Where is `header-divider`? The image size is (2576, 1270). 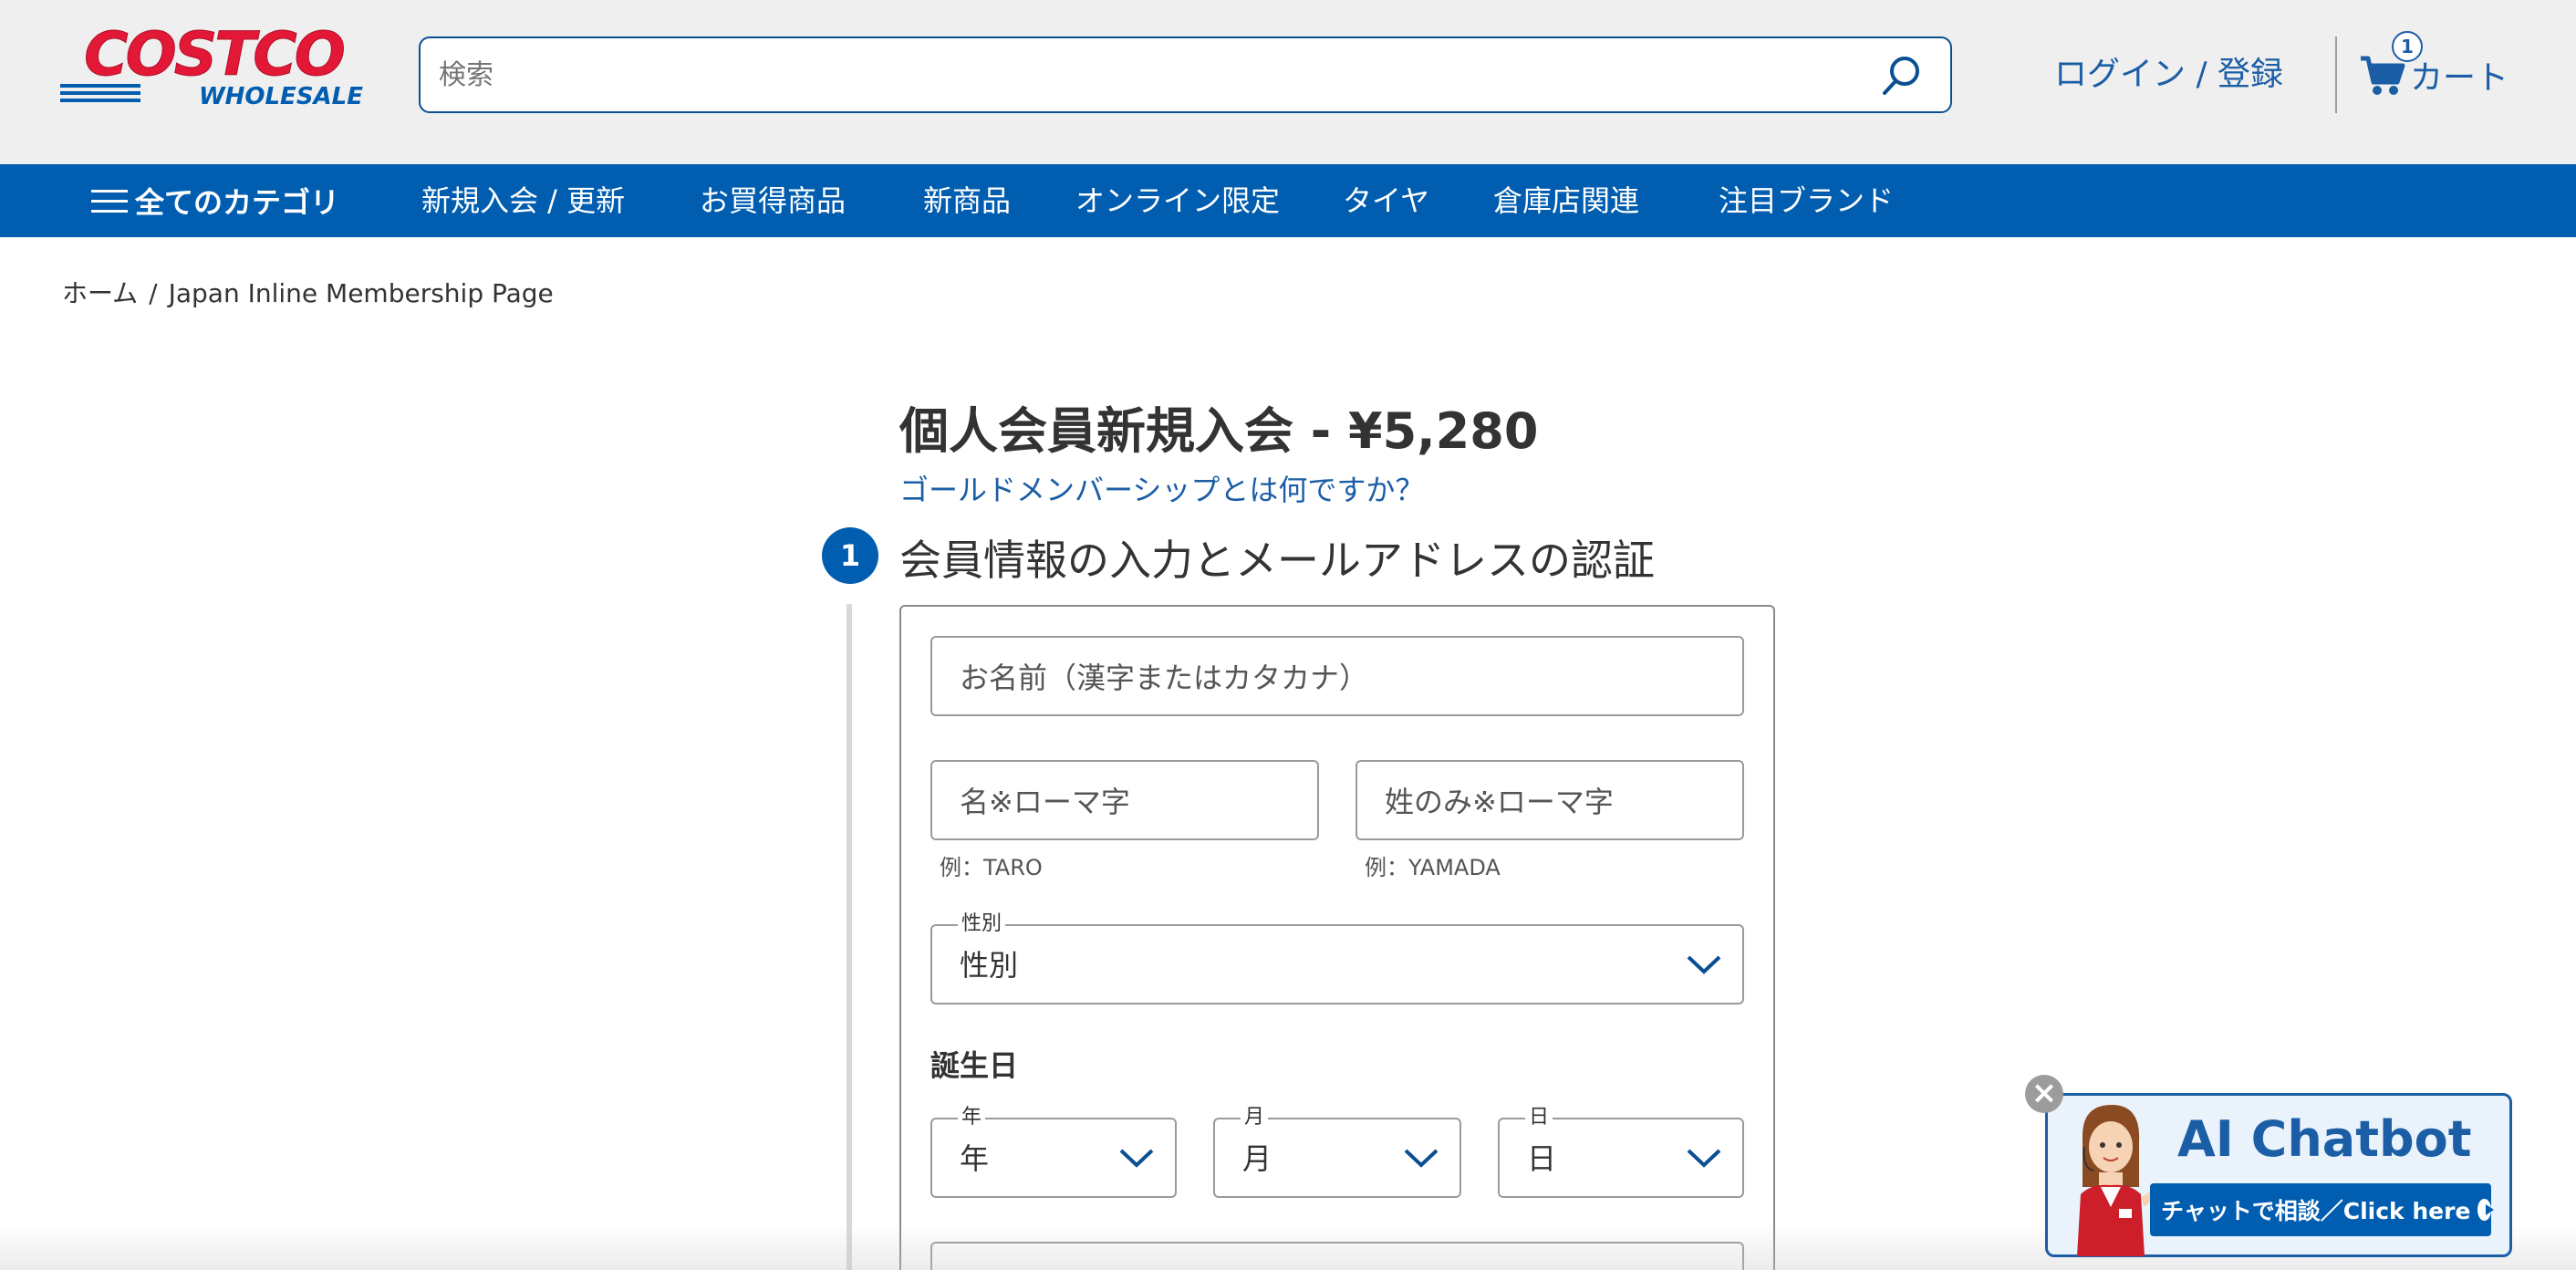 header-divider is located at coordinates (2336, 75).